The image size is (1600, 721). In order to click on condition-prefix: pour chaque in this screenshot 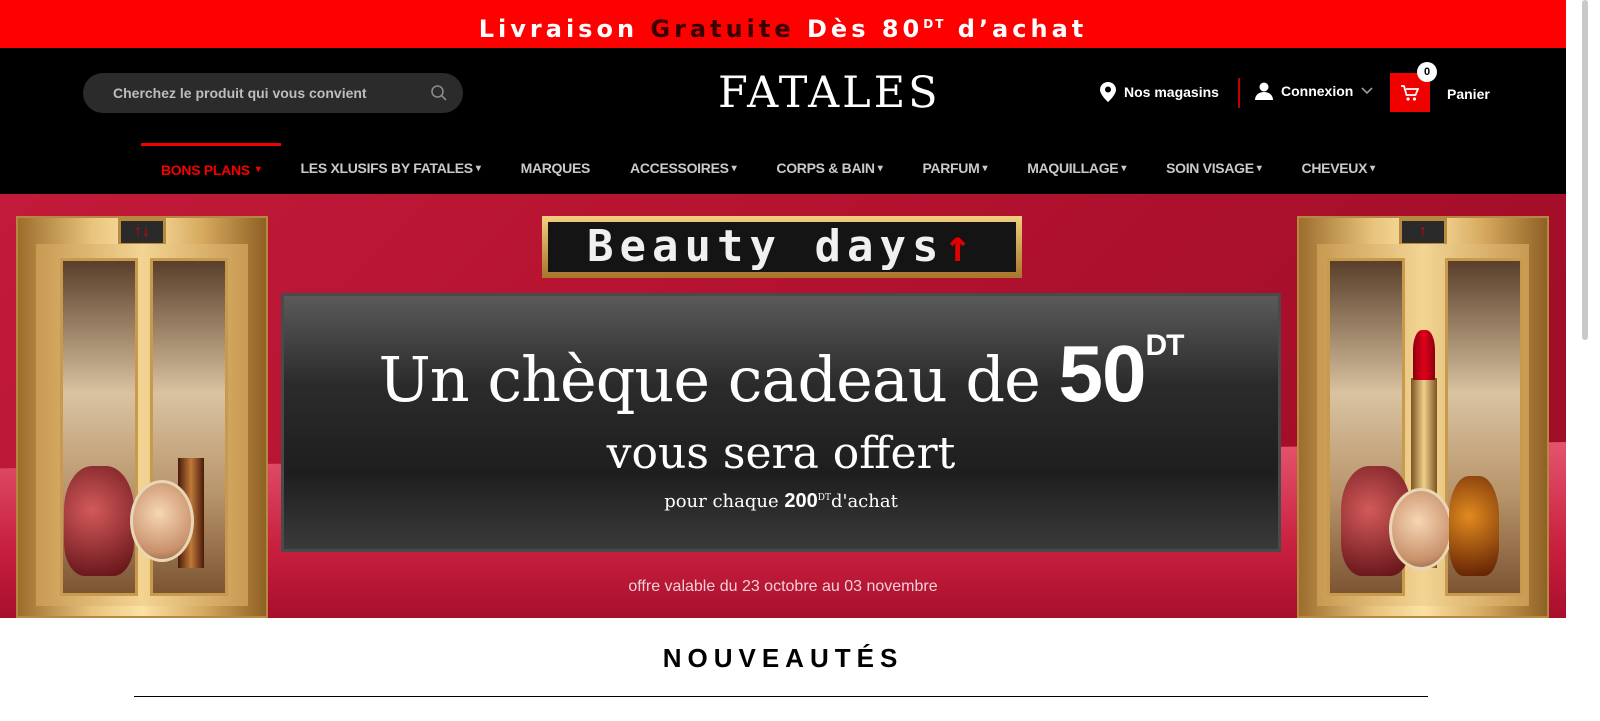, I will do `click(724, 501)`.